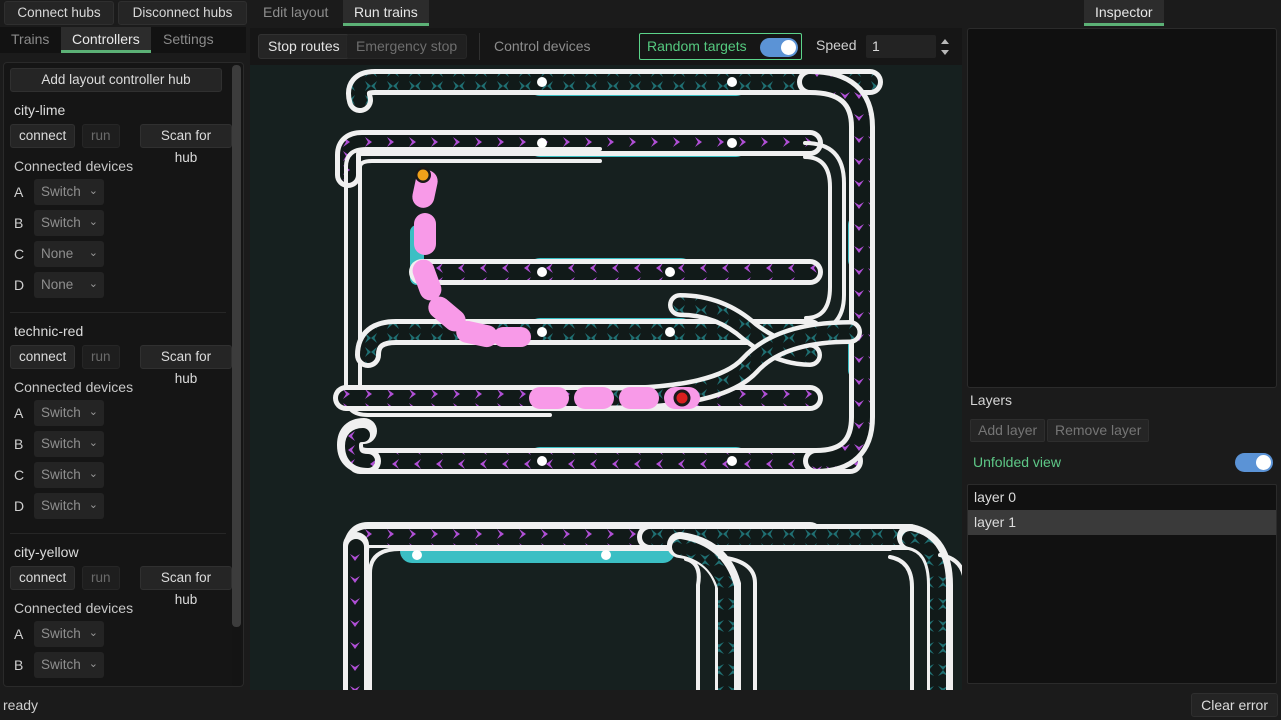  I want to click on inspector-panel, so click(1122, 208).